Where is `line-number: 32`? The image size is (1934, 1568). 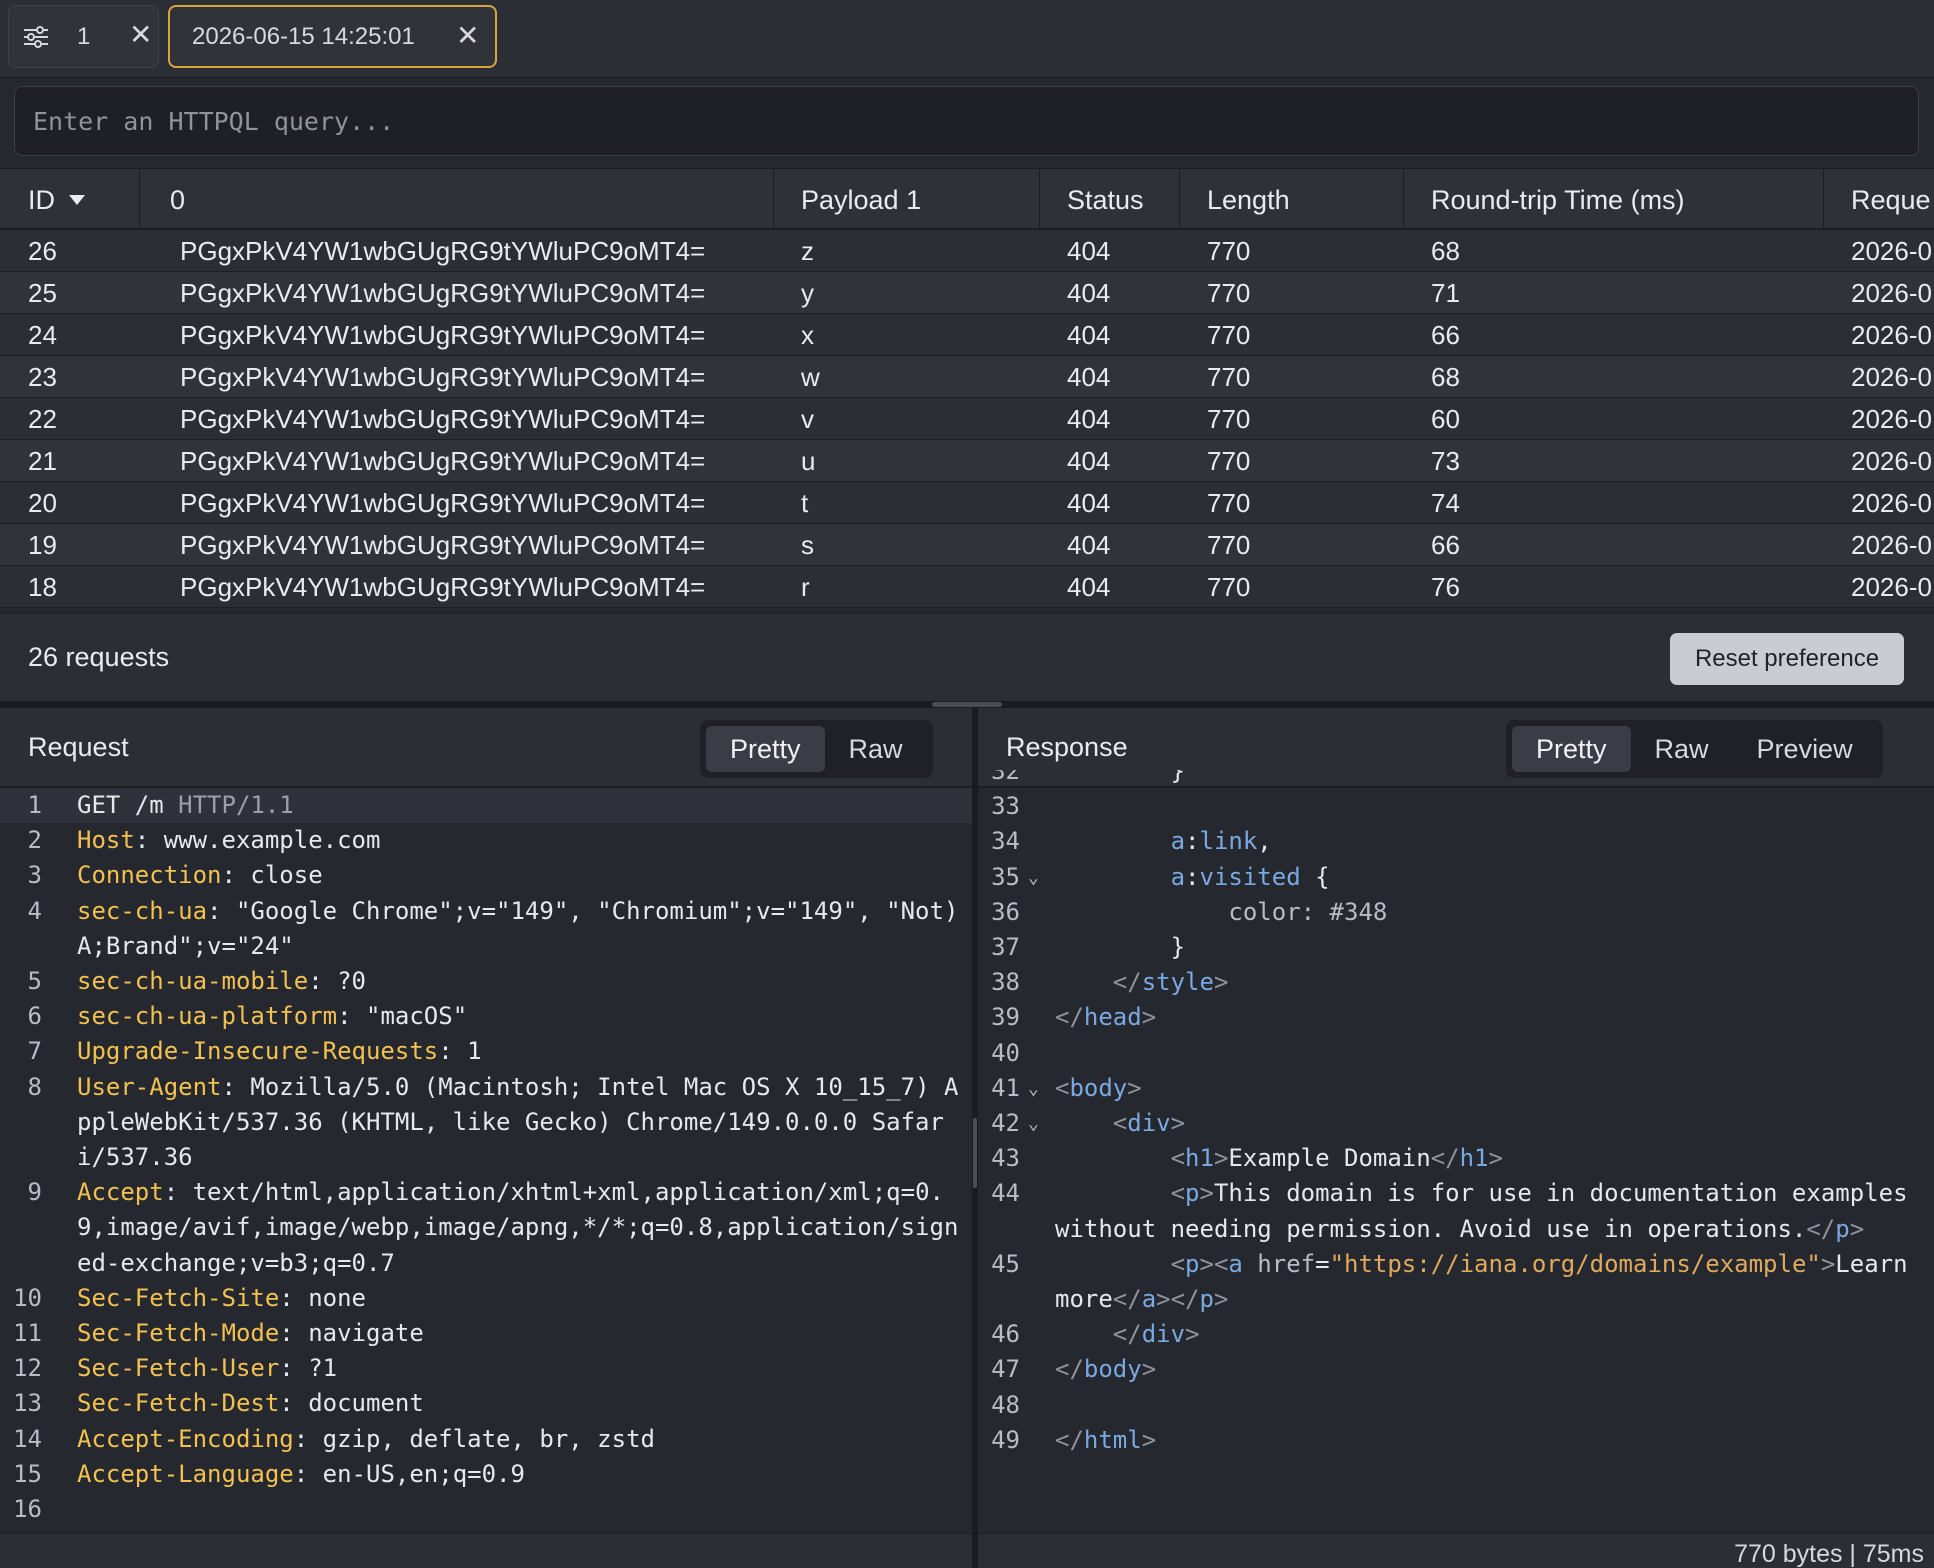
line-number: 32 is located at coordinates (1005, 777).